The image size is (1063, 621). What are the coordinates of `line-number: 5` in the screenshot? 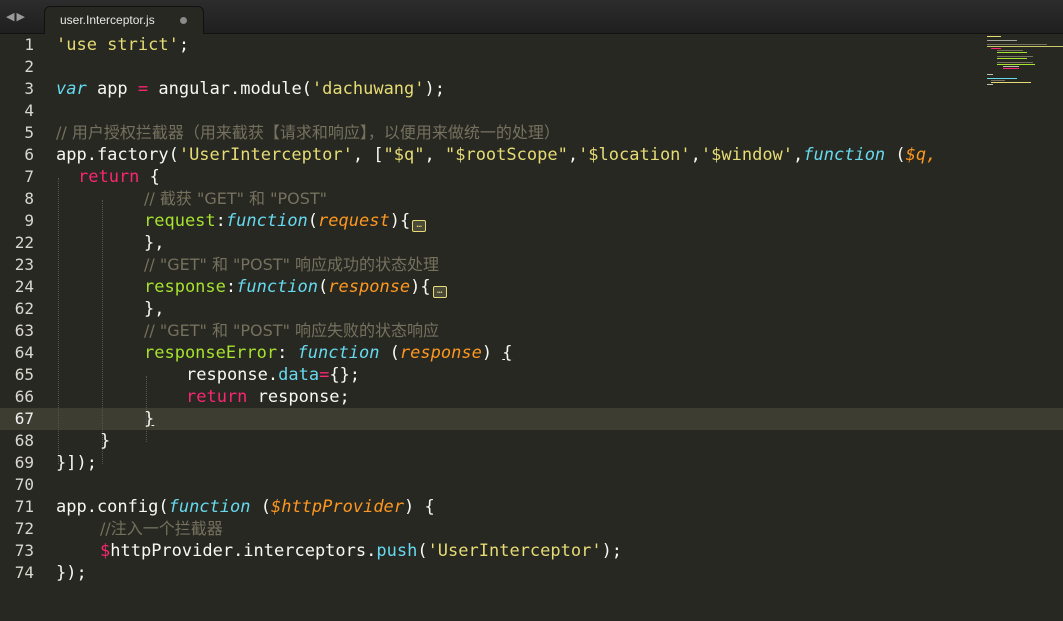 It's located at (29, 132).